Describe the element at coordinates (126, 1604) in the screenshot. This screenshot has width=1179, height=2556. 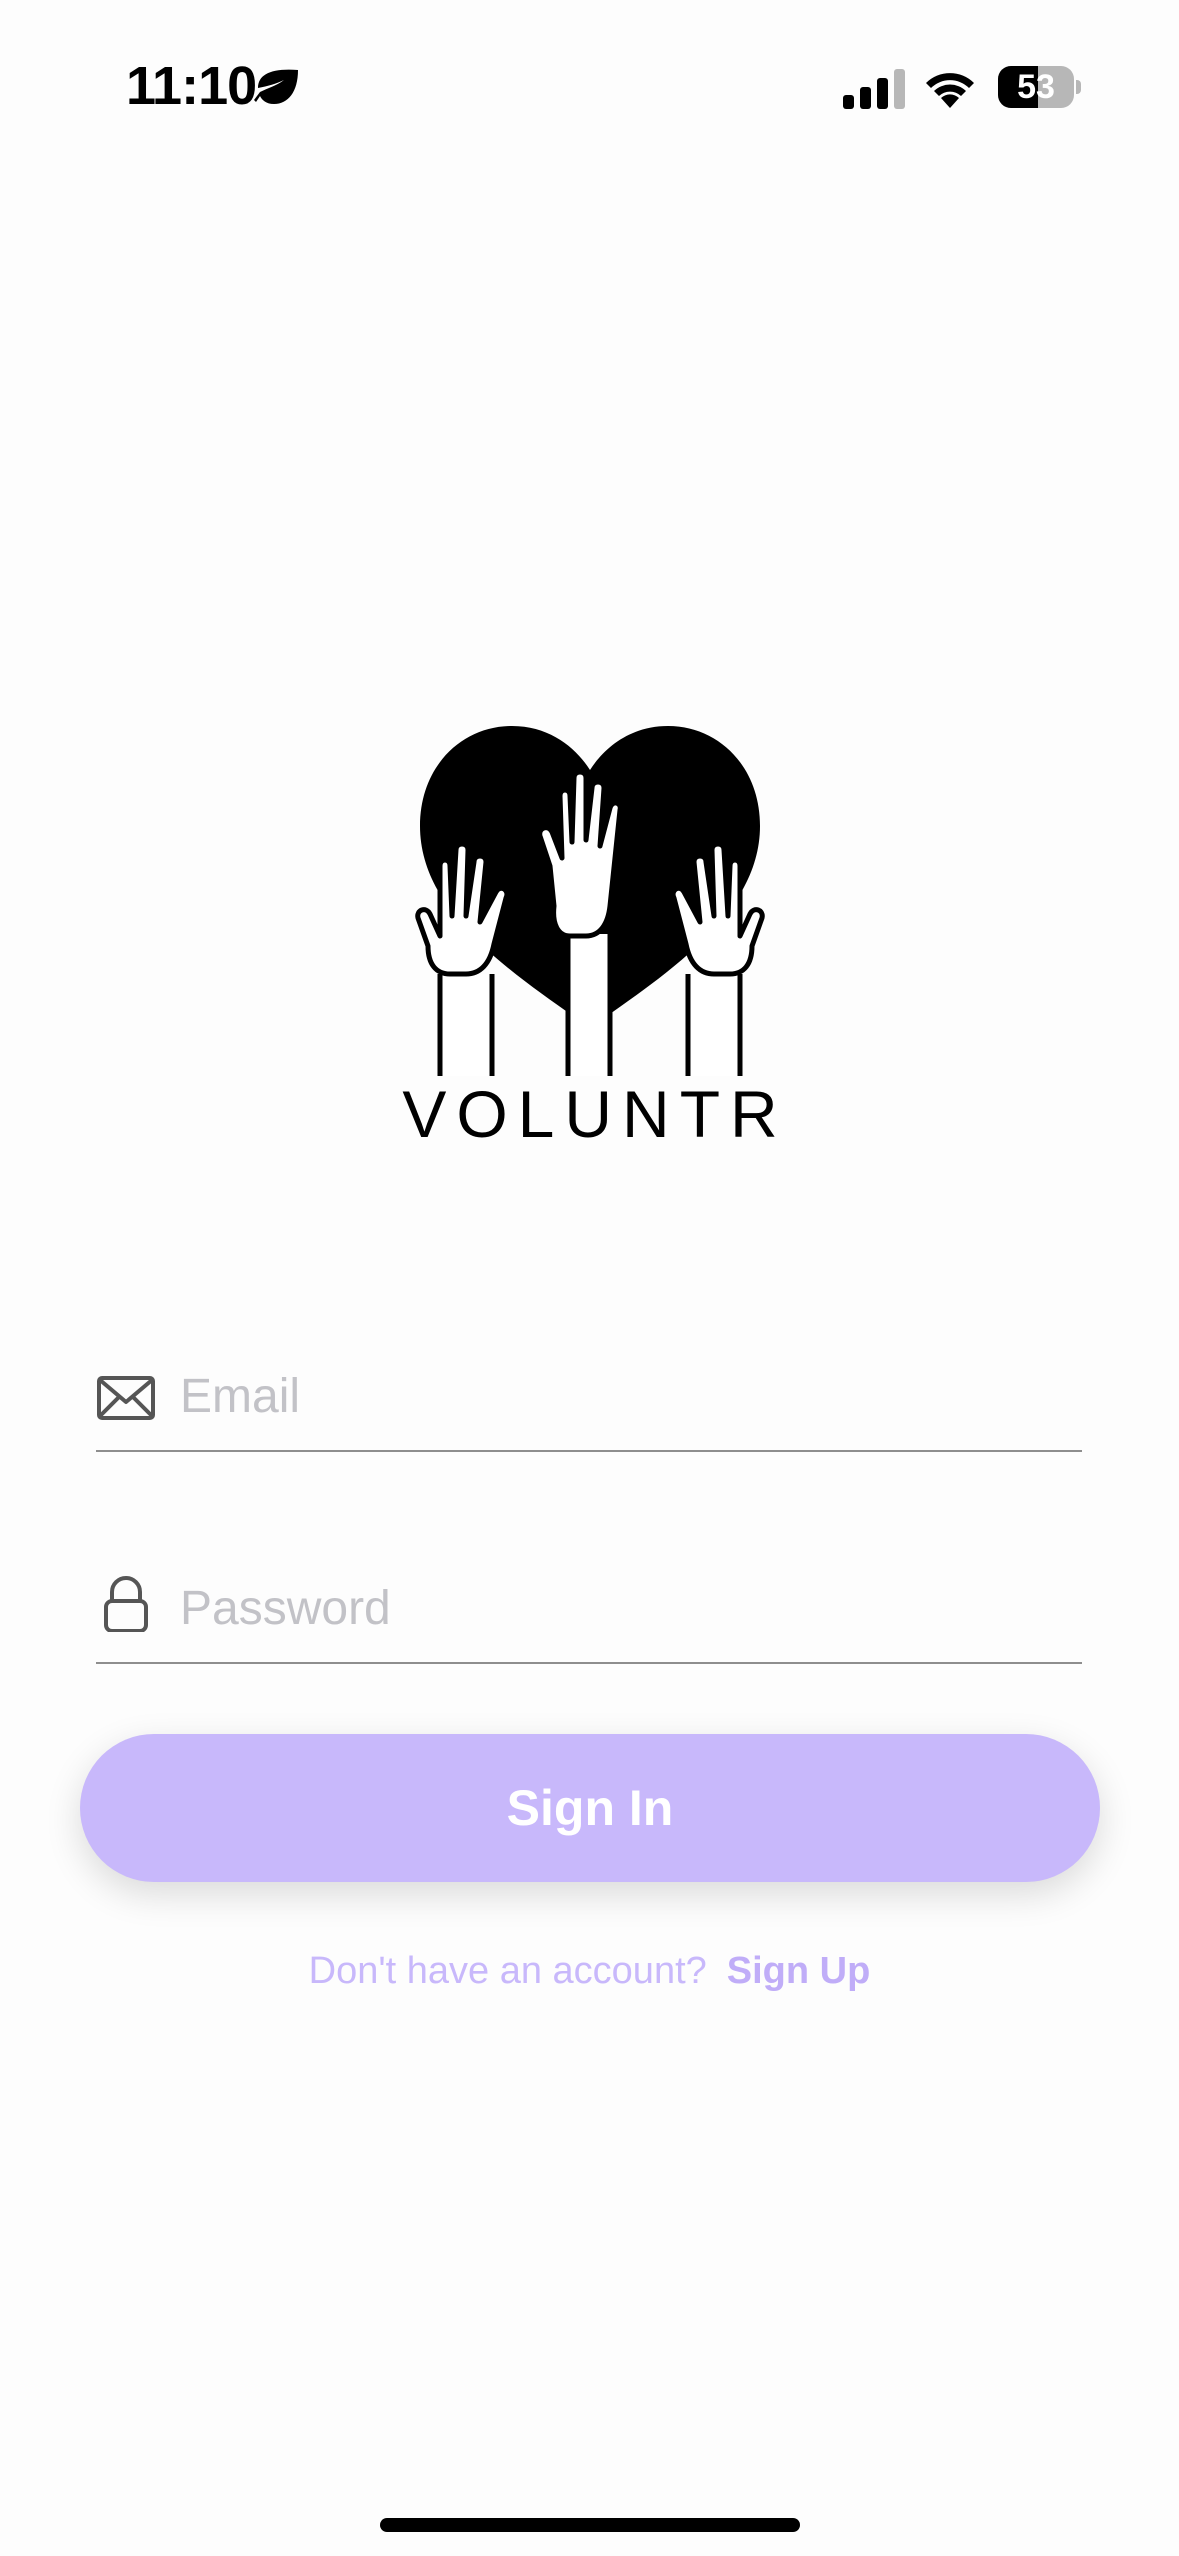
I see `lock-icon` at that location.